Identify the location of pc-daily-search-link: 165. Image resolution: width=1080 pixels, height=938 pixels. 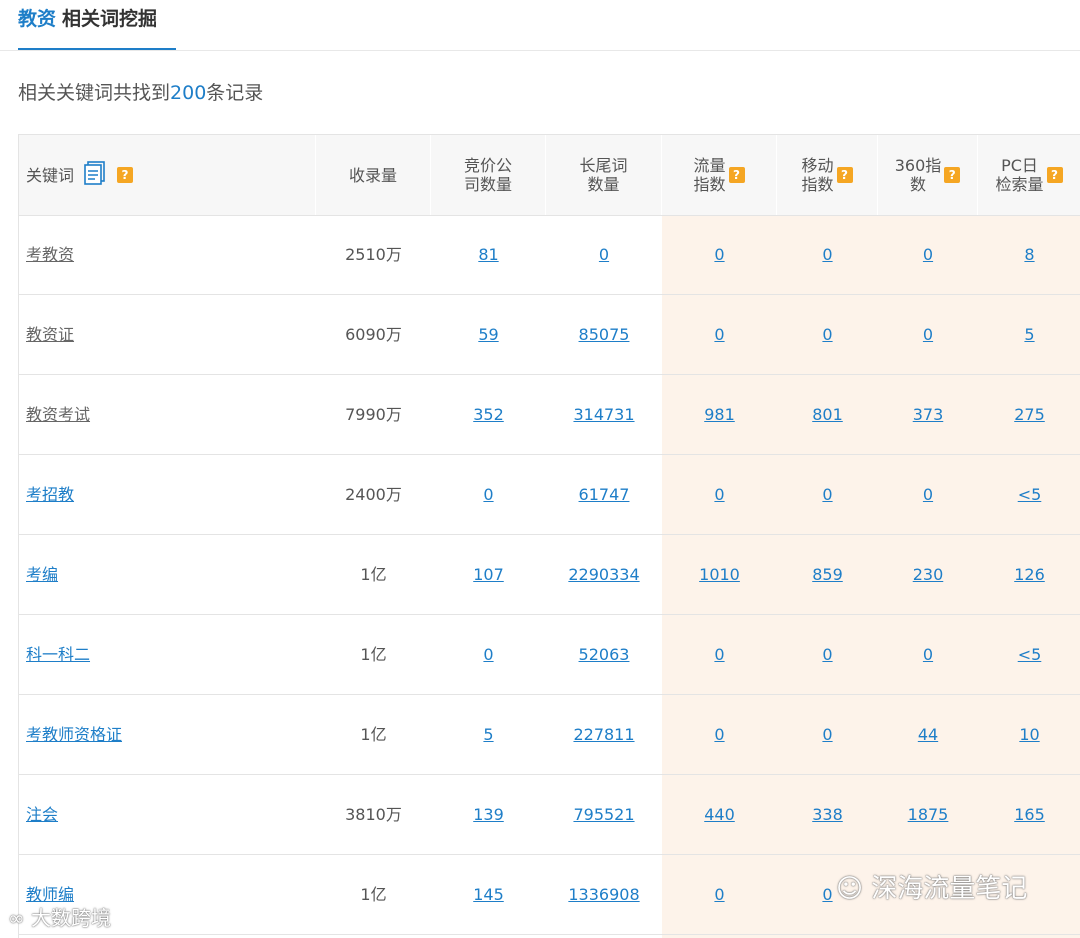
(1029, 814).